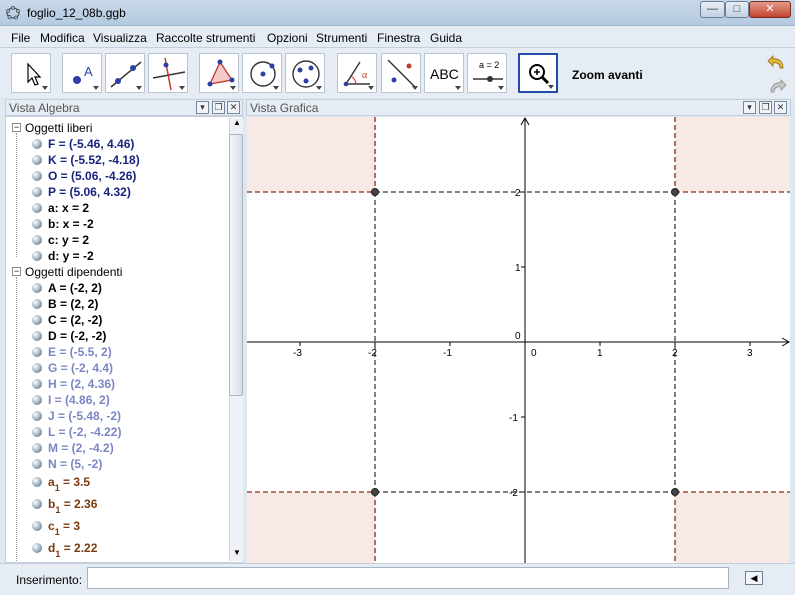 The image size is (795, 595). What do you see at coordinates (73, 304) in the screenshot?
I see `algebra-item-text: B = (2, 2)` at bounding box center [73, 304].